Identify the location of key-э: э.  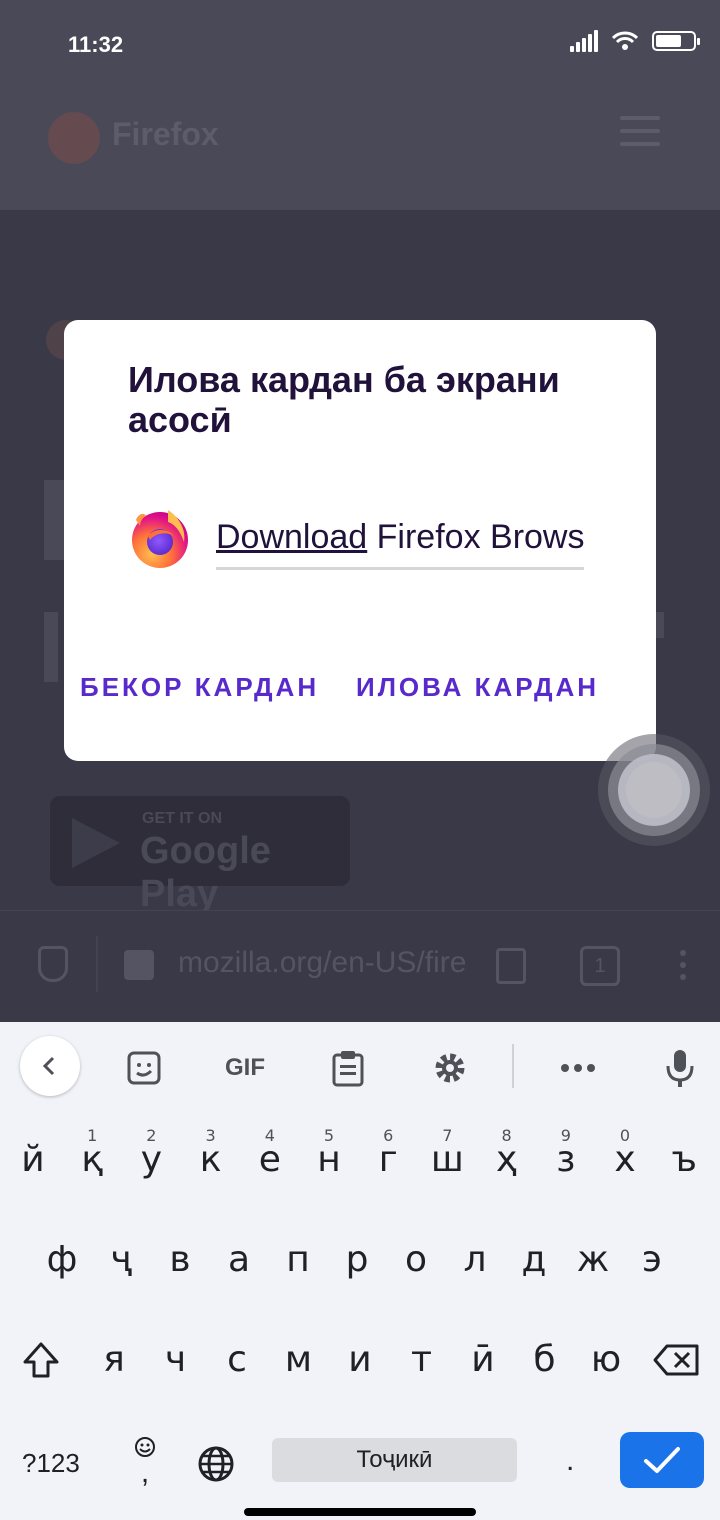
(652, 1260).